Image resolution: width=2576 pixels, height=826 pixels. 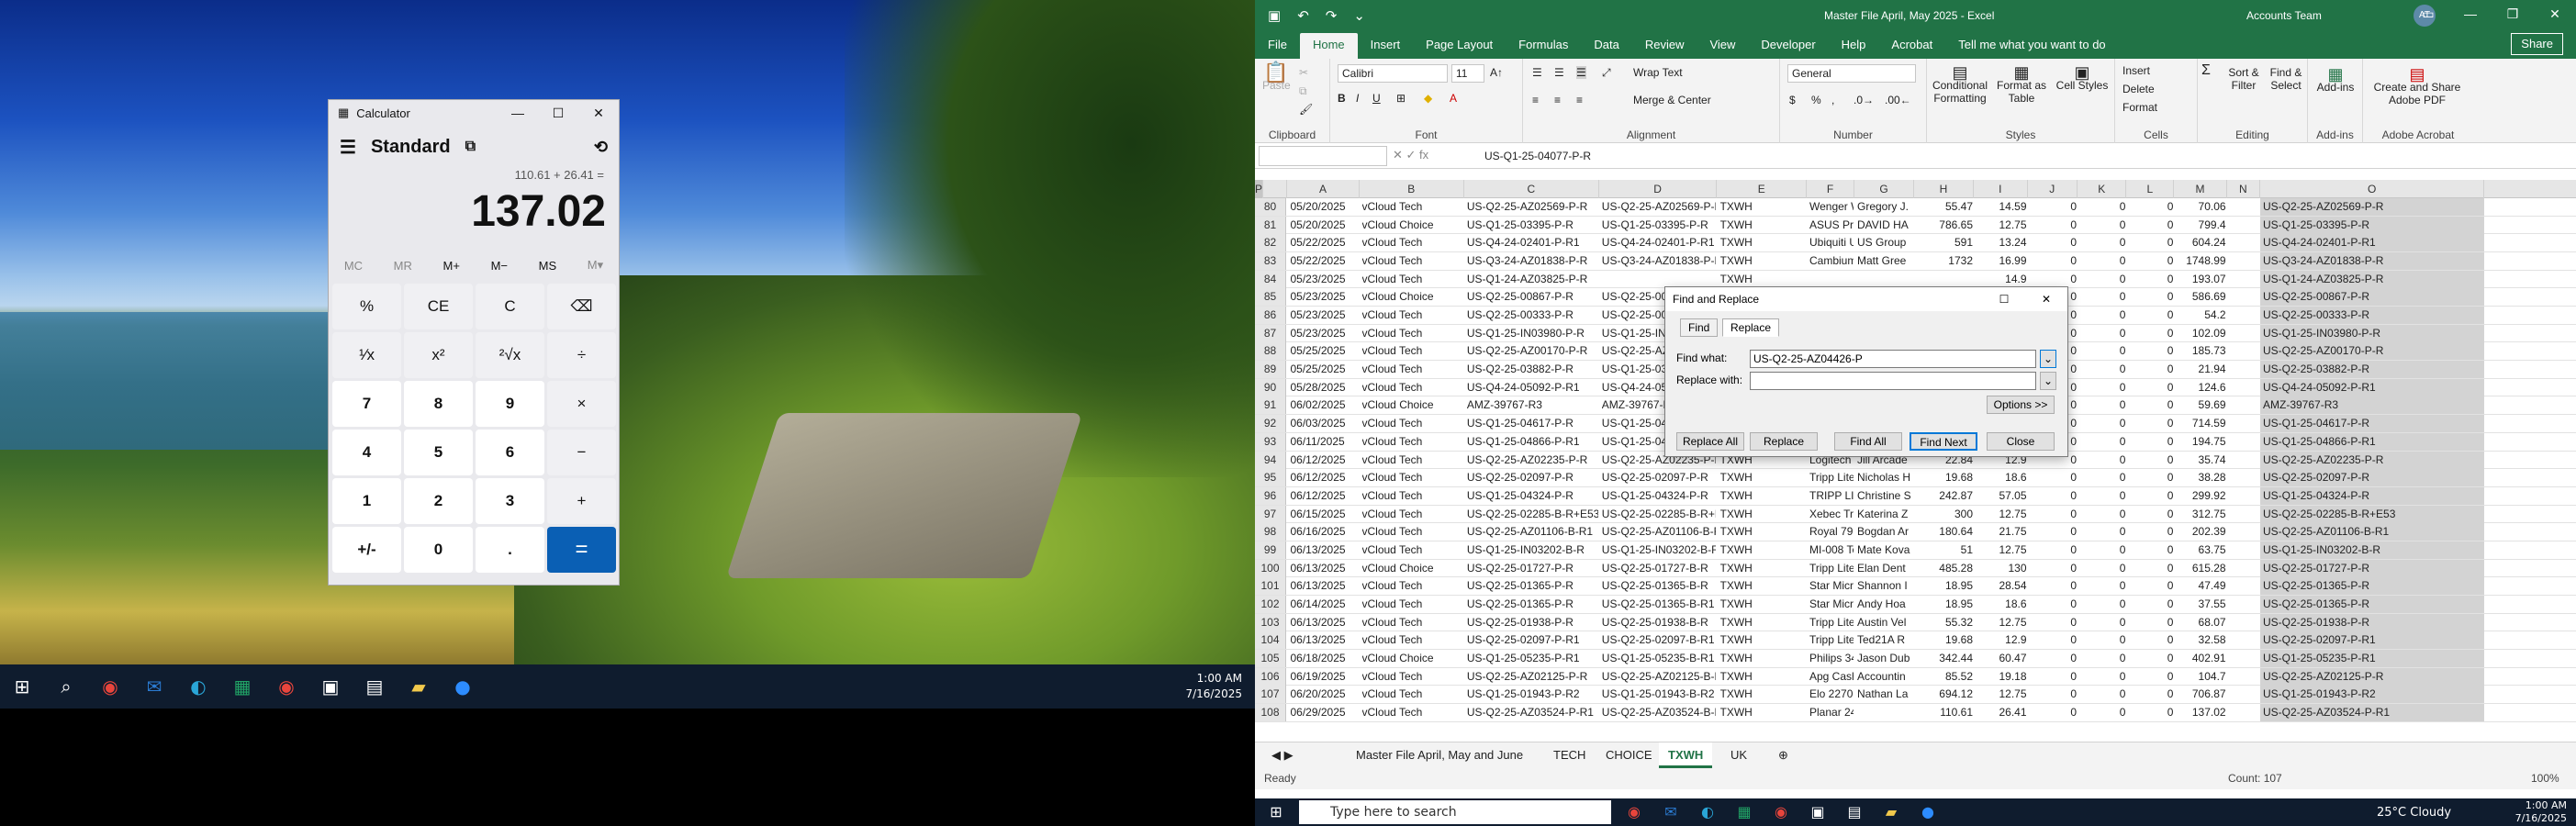 What do you see at coordinates (1659, 569) in the screenshot?
I see `table-cell: US-Q2-25-01727-B-R` at bounding box center [1659, 569].